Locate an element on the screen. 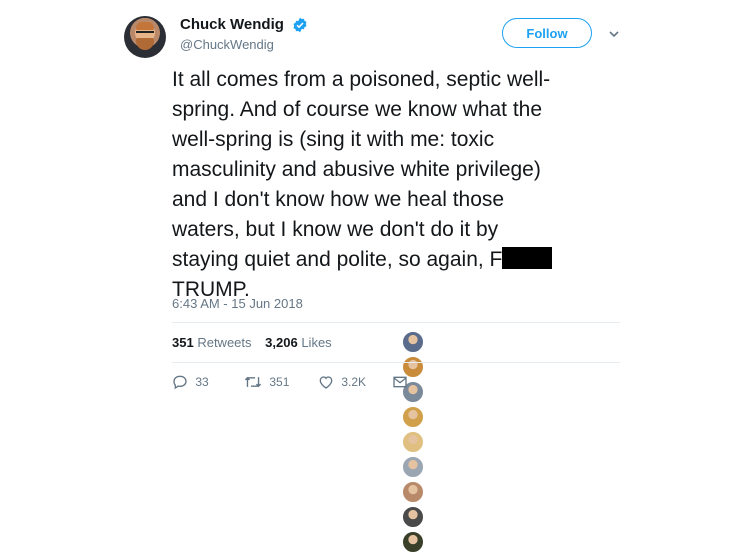  reply-button: 33 is located at coordinates (190, 381).